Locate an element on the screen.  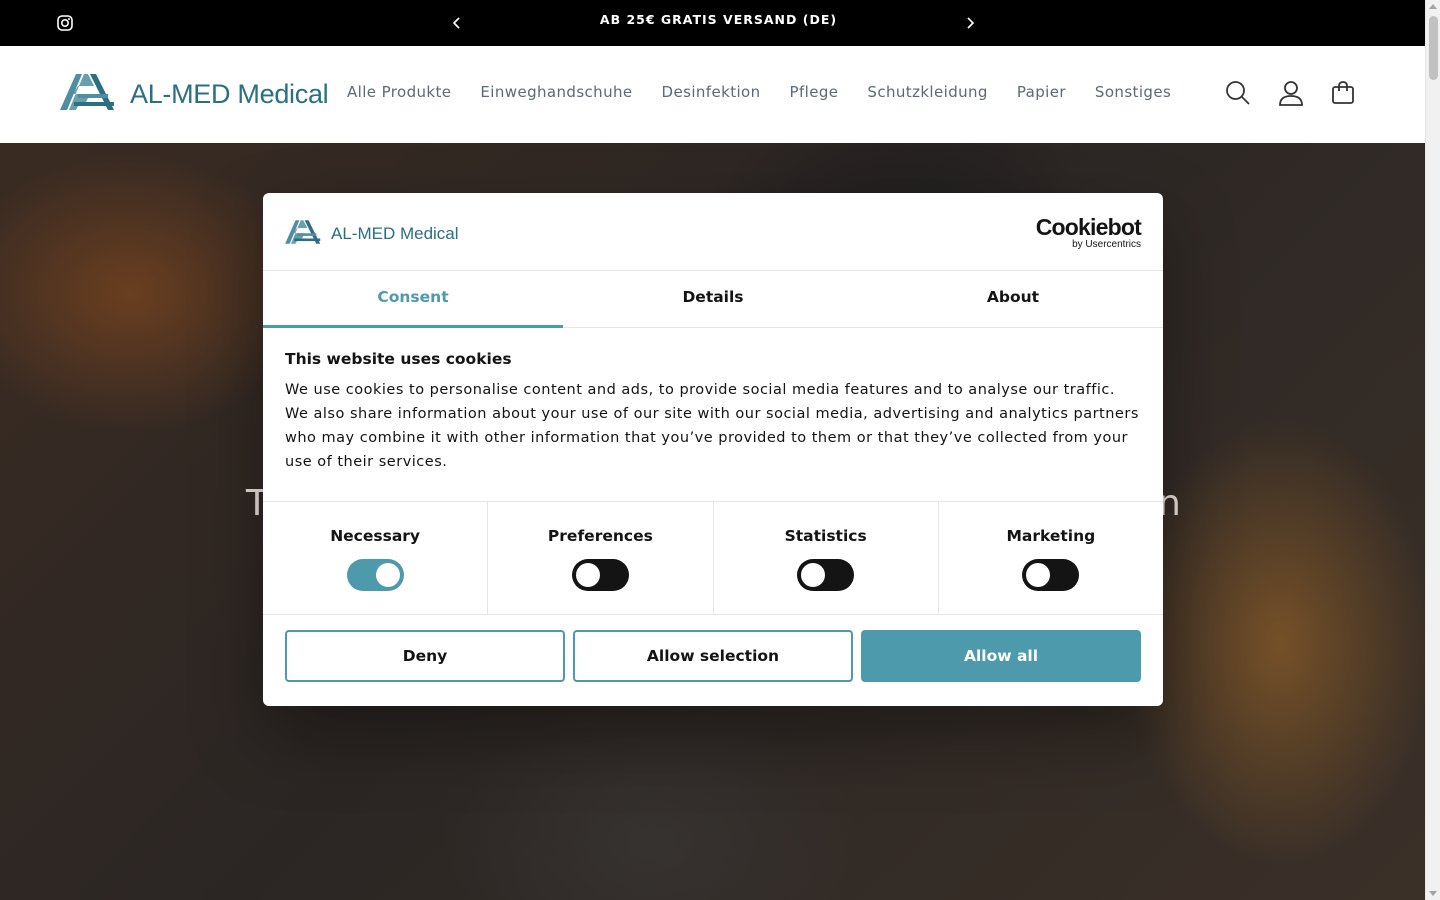
instagram-icon is located at coordinates (65, 23).